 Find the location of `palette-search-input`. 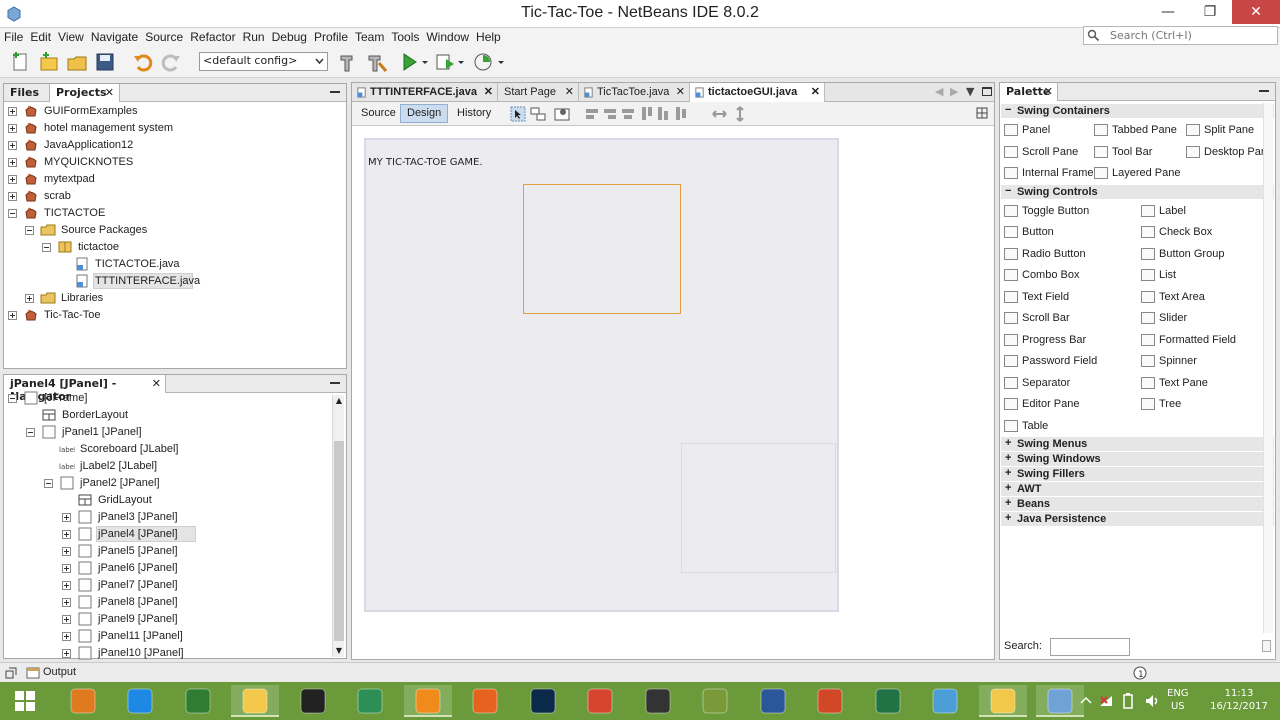

palette-search-input is located at coordinates (1090, 647).